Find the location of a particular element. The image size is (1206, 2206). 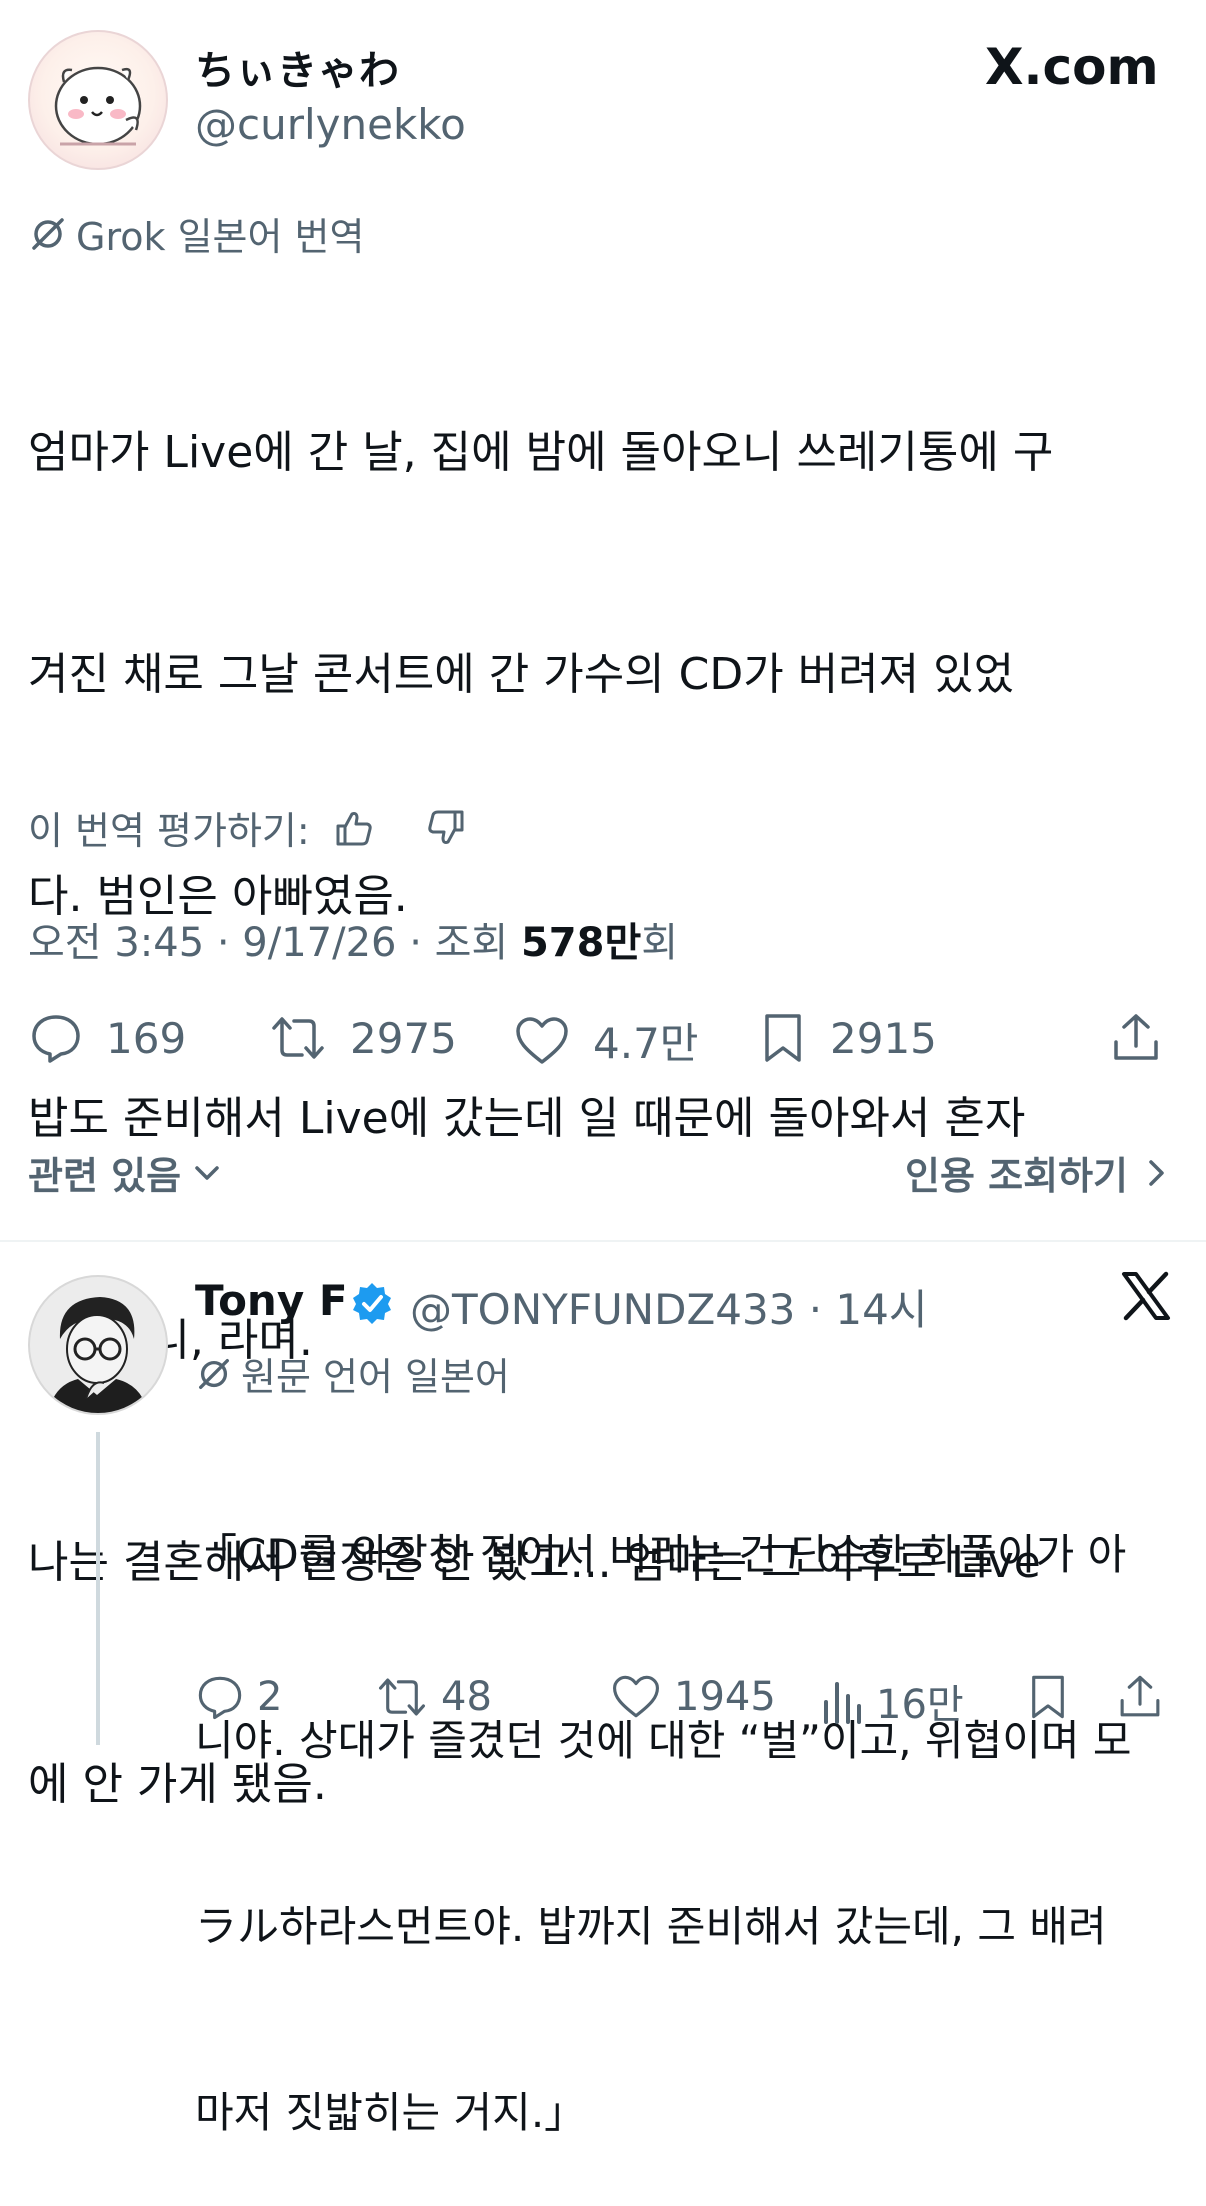

reply-body-line: 마저 짓밟히는 거지.」 is located at coordinates (391, 2112).